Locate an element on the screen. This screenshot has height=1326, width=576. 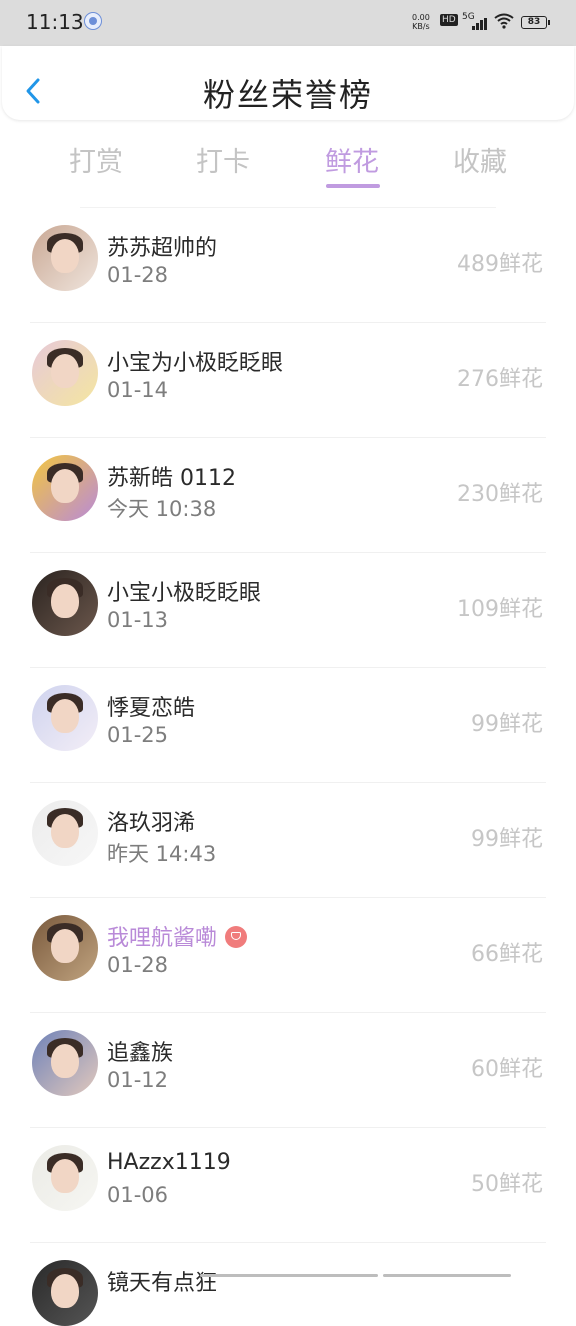
fan-name: 追鑫族 is located at coordinates (140, 1053).